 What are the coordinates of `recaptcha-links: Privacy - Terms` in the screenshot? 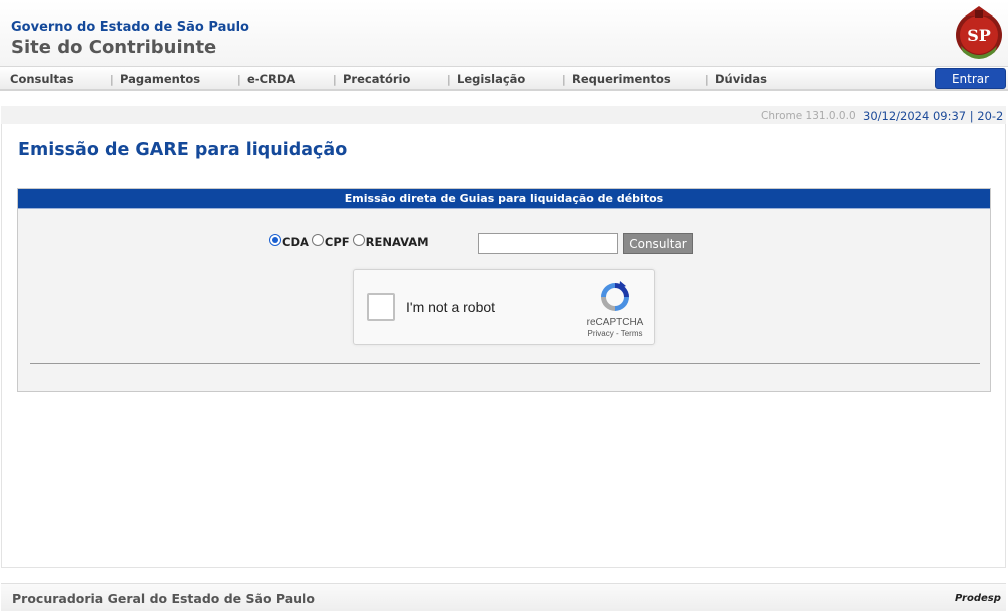 It's located at (615, 333).